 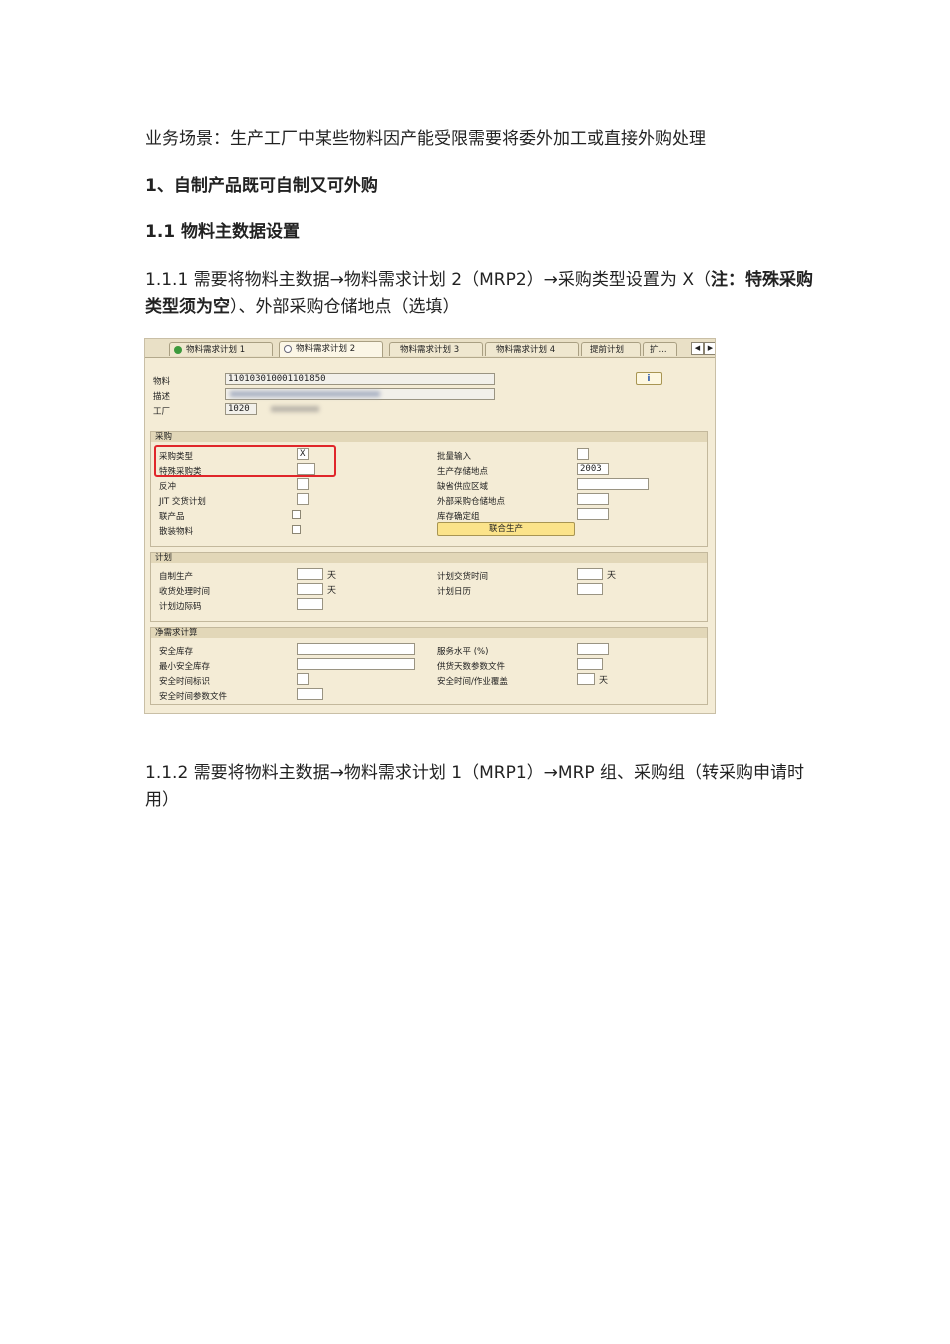 What do you see at coordinates (593, 514) in the screenshot?
I see `stock-det-group-field` at bounding box center [593, 514].